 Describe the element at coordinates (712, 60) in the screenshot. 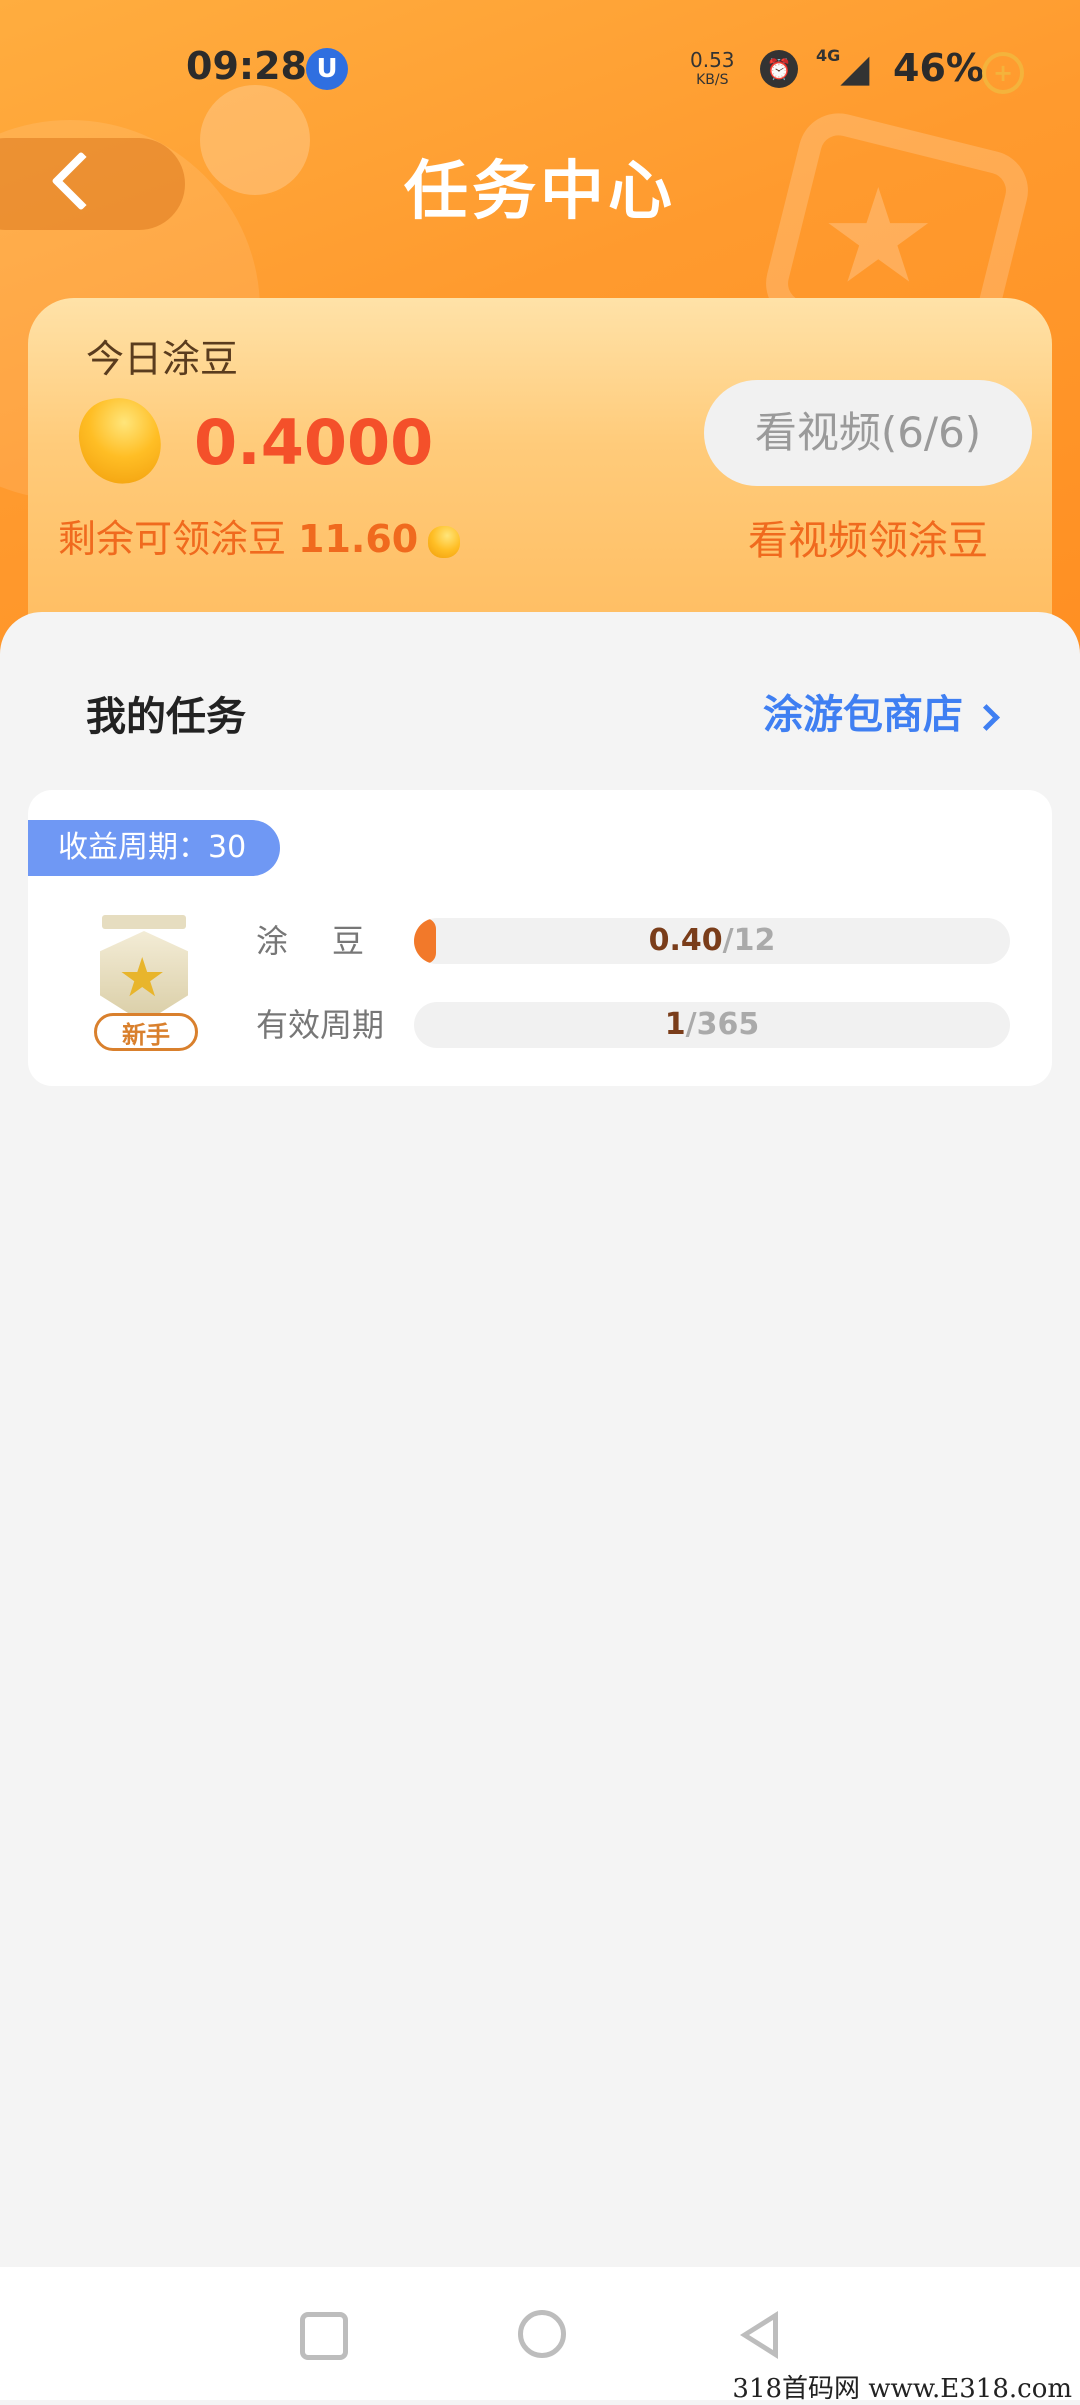

I see `network-speed-value: 0.53` at that location.